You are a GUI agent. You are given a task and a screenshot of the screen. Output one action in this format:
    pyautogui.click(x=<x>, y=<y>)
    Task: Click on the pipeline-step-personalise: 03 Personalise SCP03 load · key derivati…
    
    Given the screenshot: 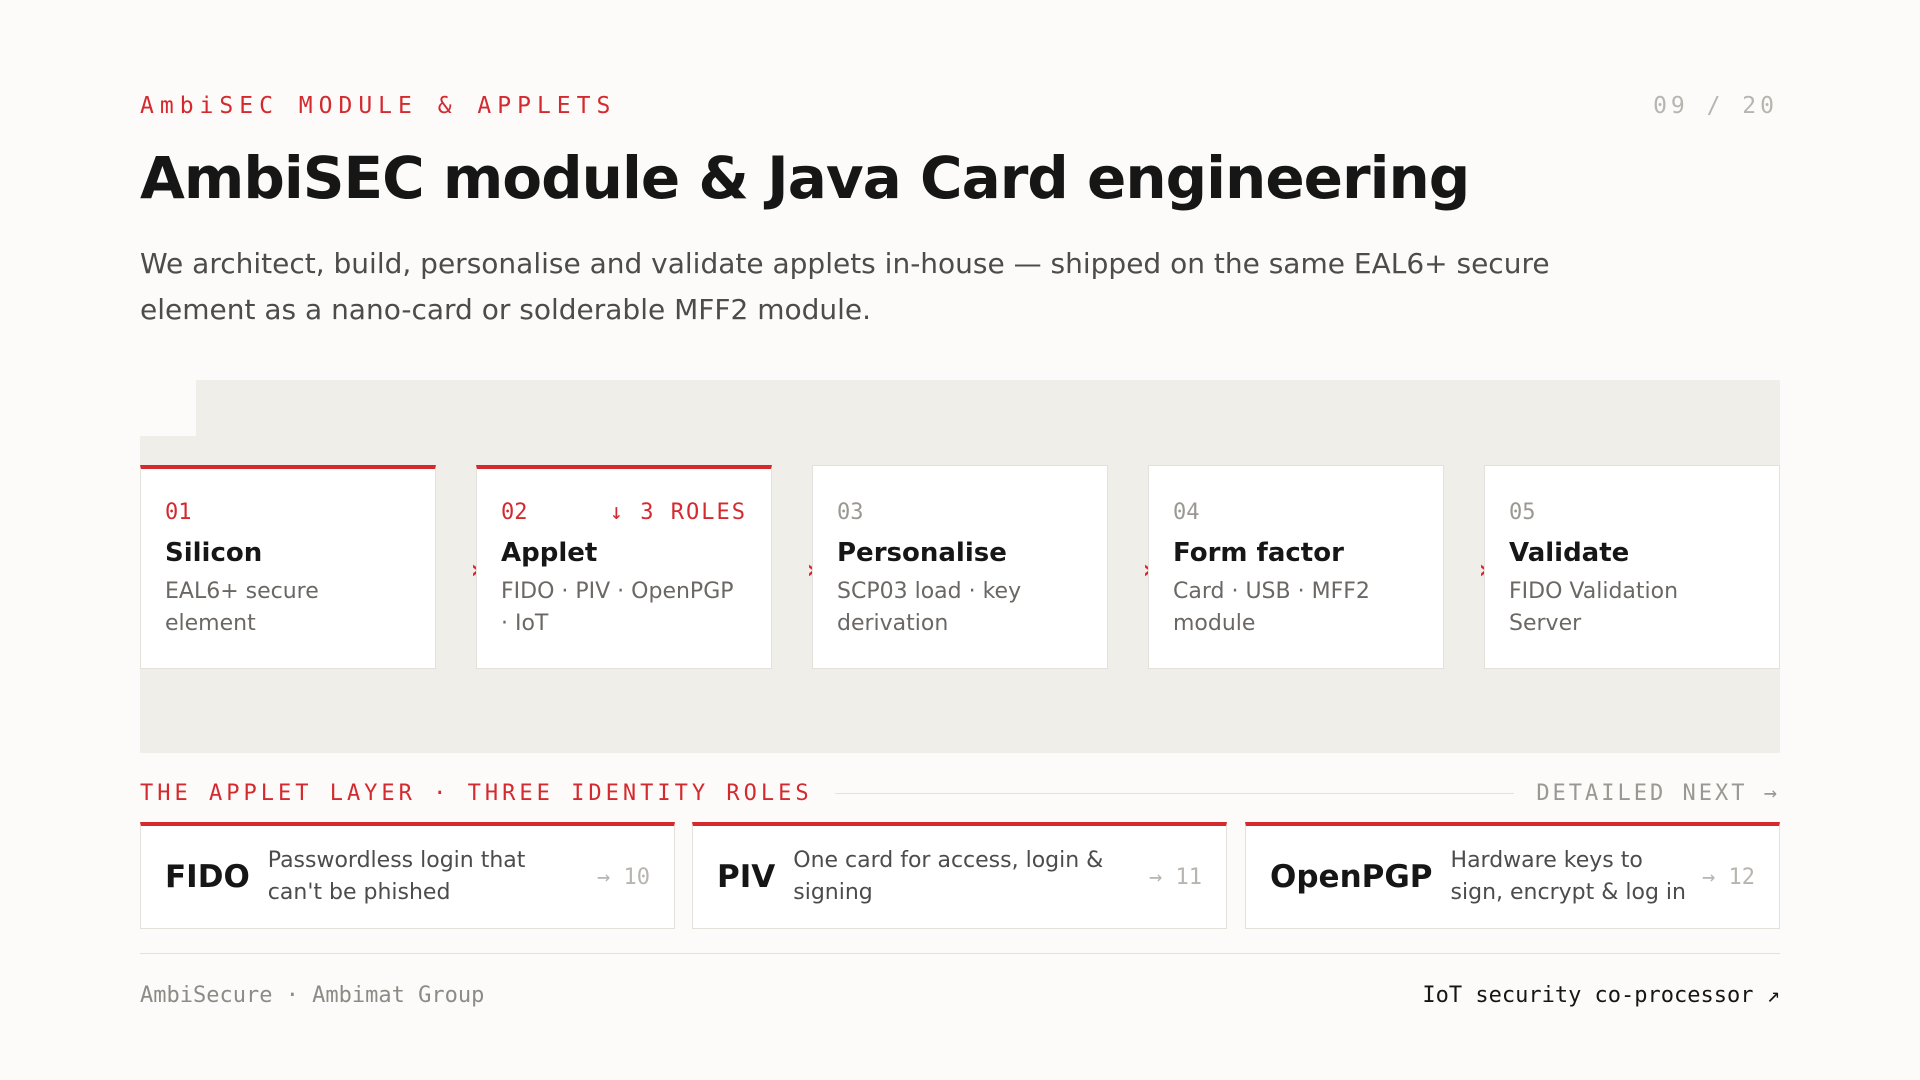 What is the action you would take?
    pyautogui.click(x=960, y=567)
    